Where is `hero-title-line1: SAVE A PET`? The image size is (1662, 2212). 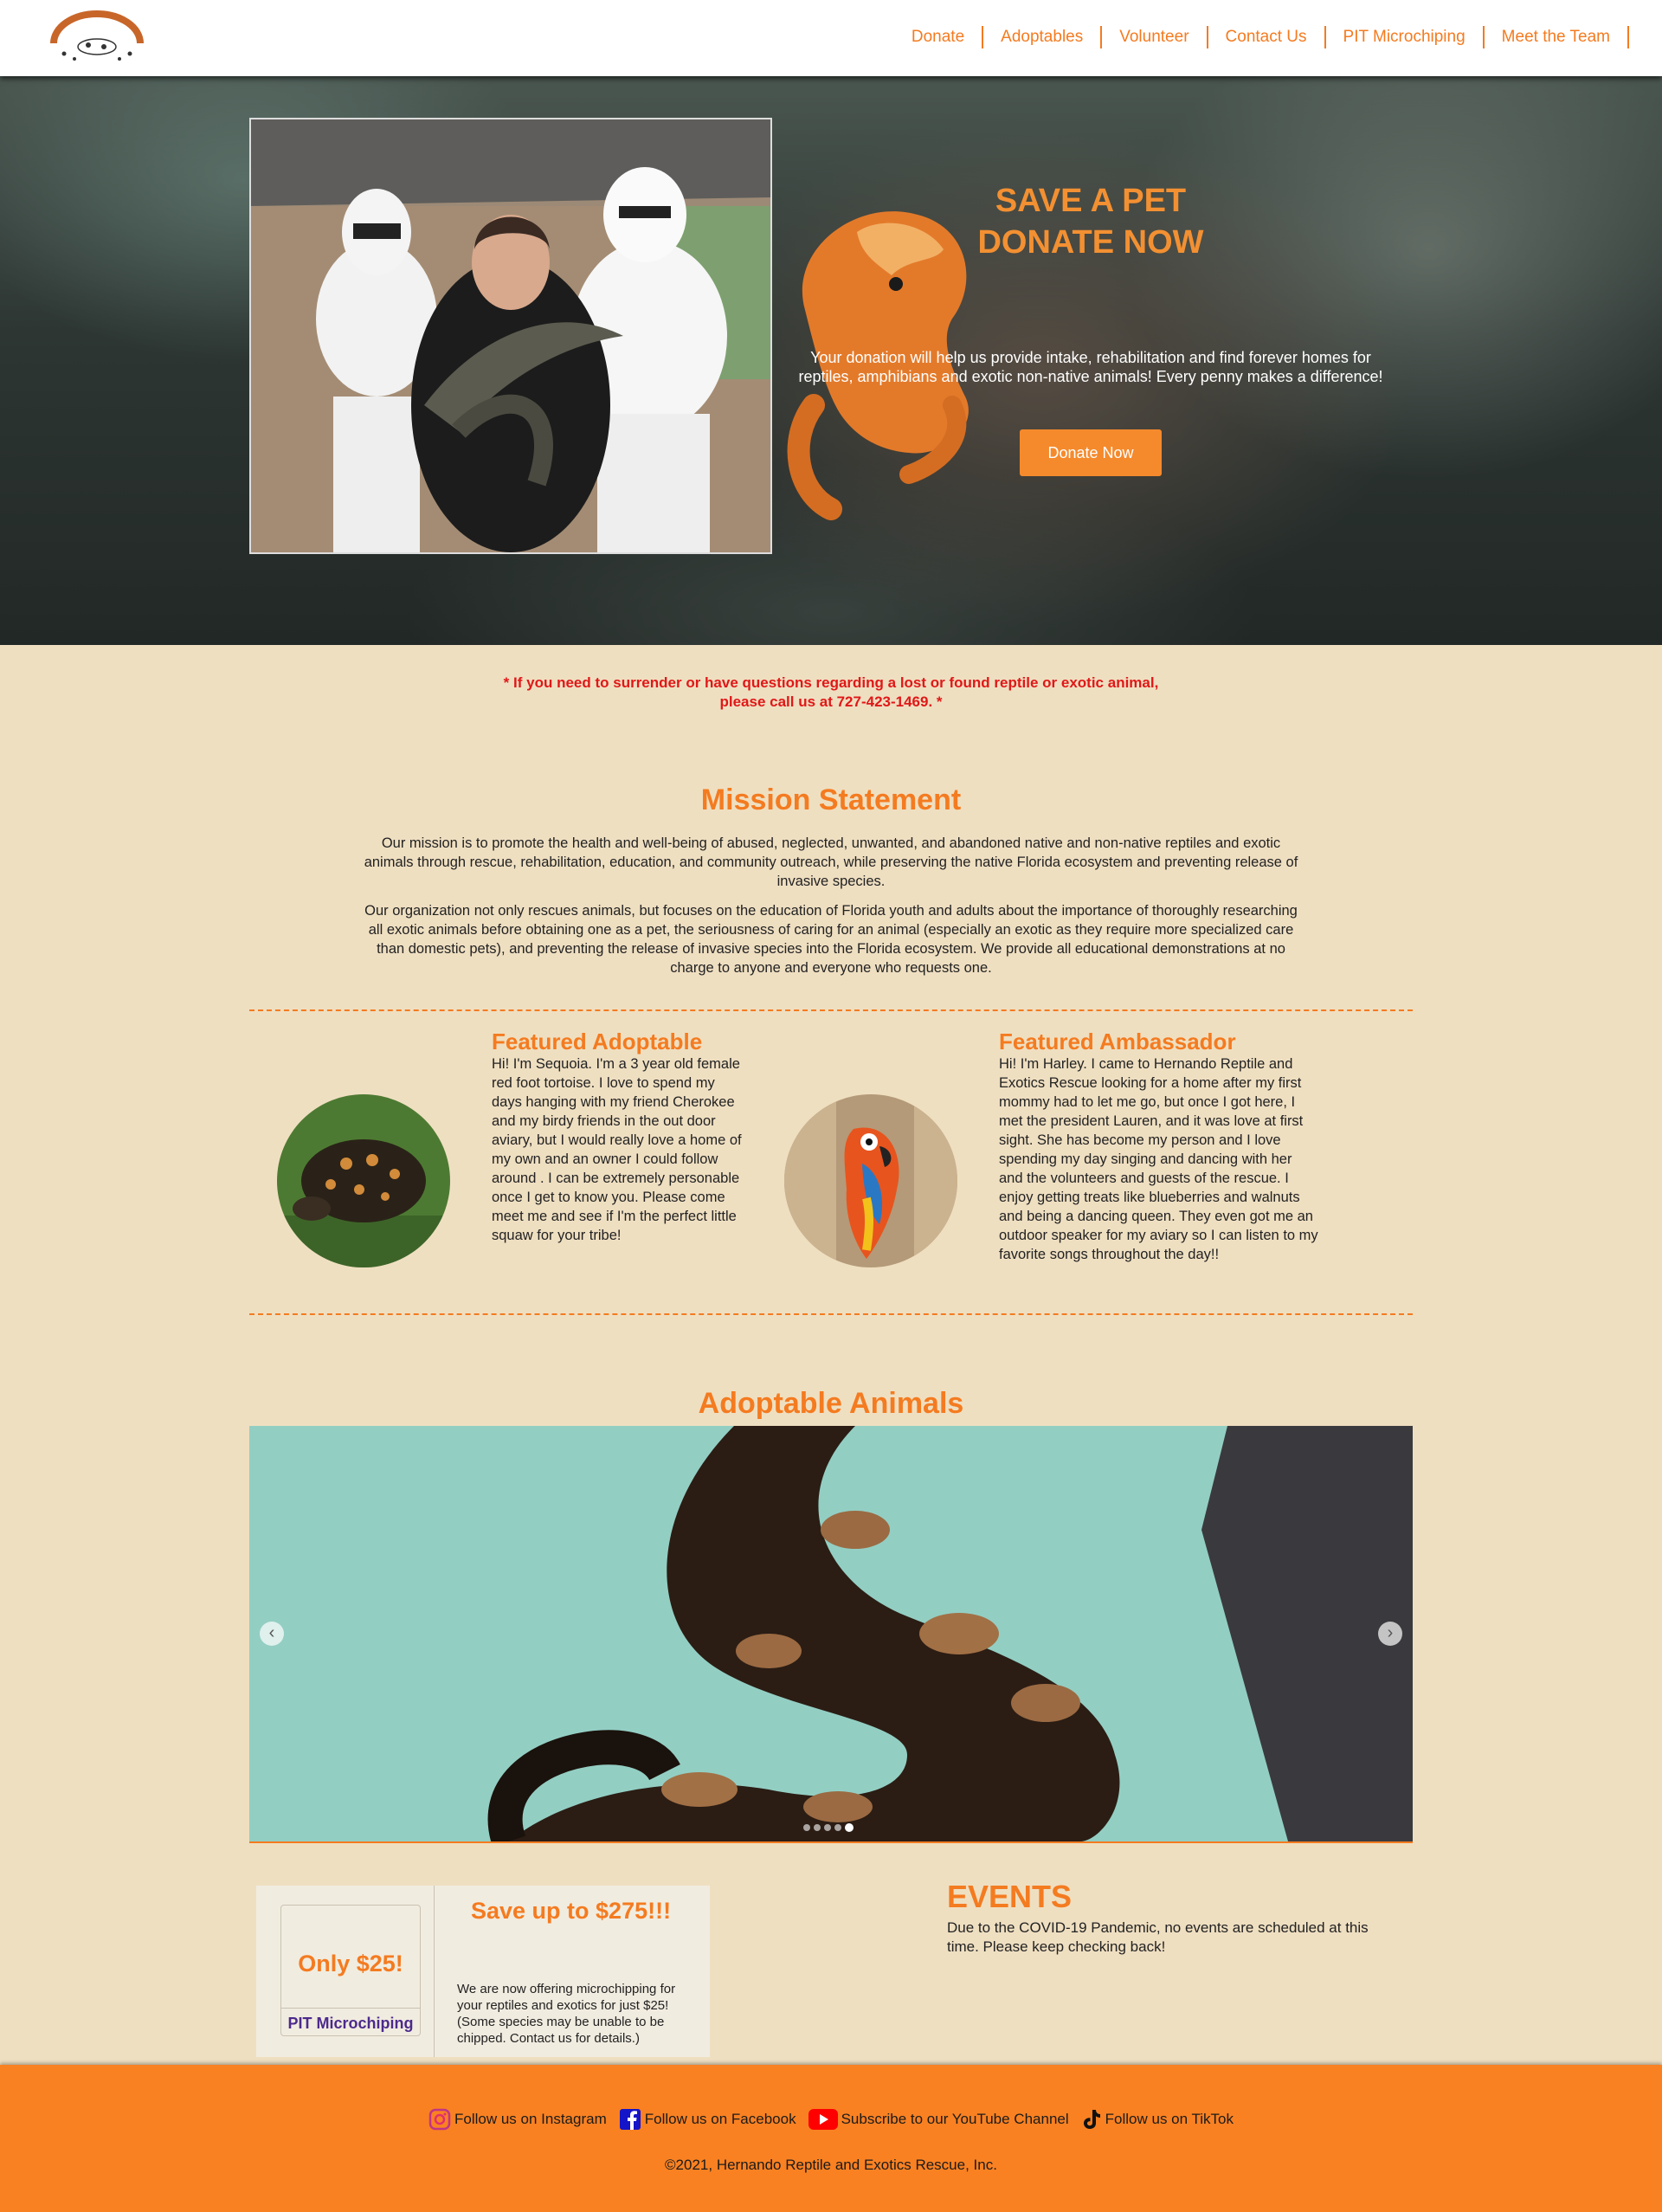 hero-title-line1: SAVE A PET is located at coordinates (1091, 201).